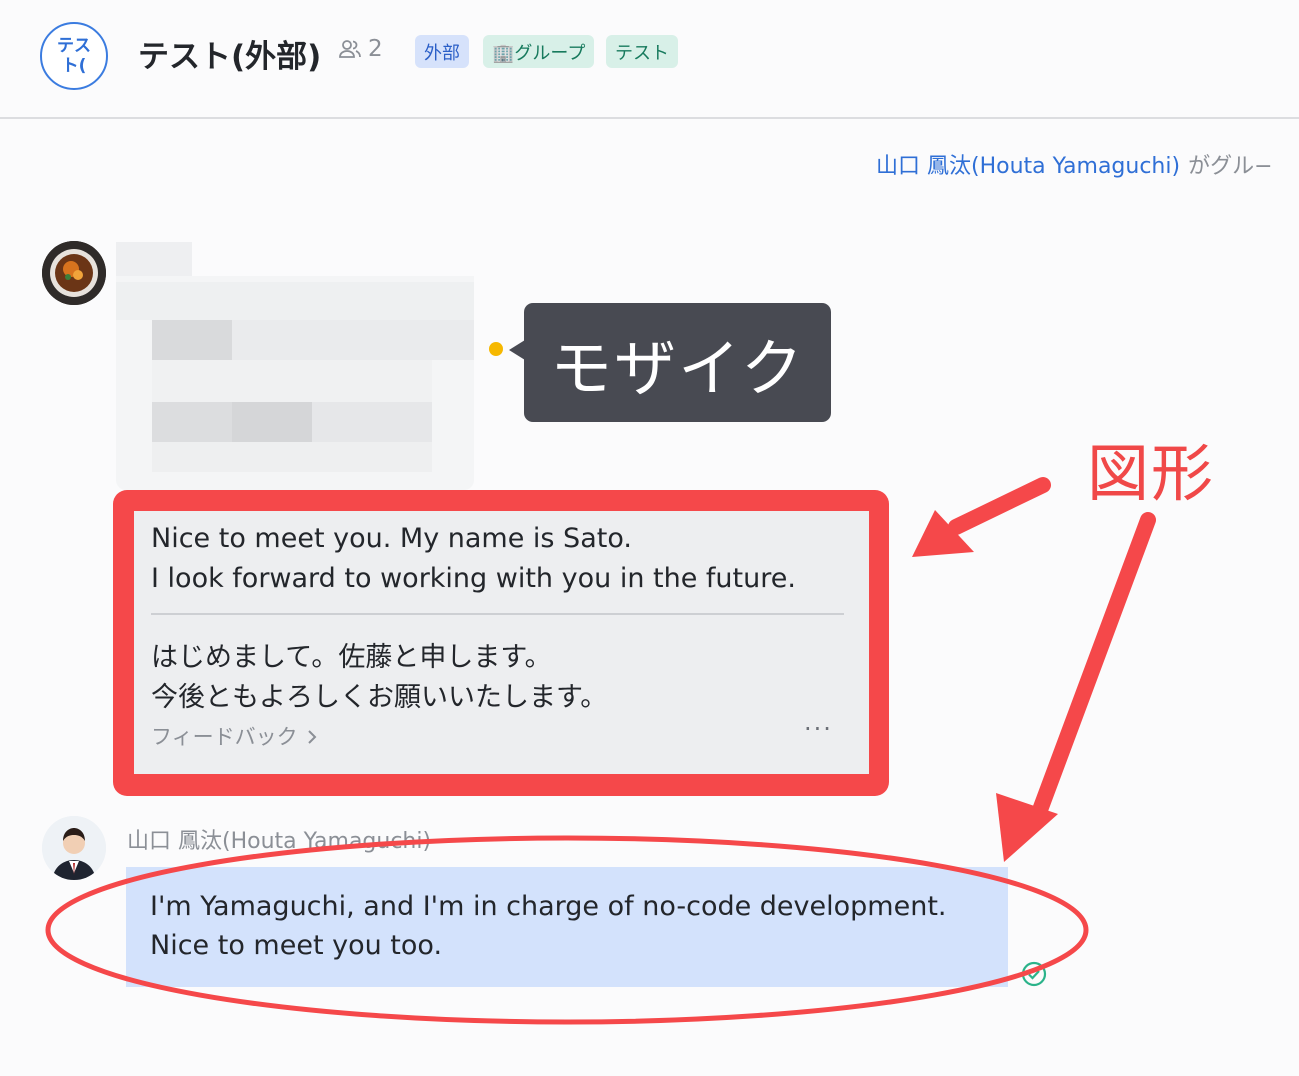  Describe the element at coordinates (350, 49) in the screenshot. I see `members-icon` at that location.